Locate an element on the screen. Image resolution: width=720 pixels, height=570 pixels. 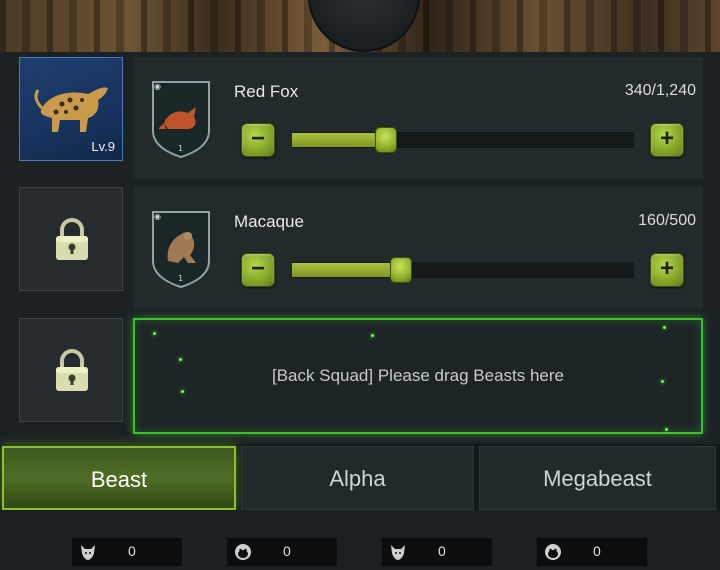
squad-slot-1: Lv.9 is located at coordinates (71, 109).